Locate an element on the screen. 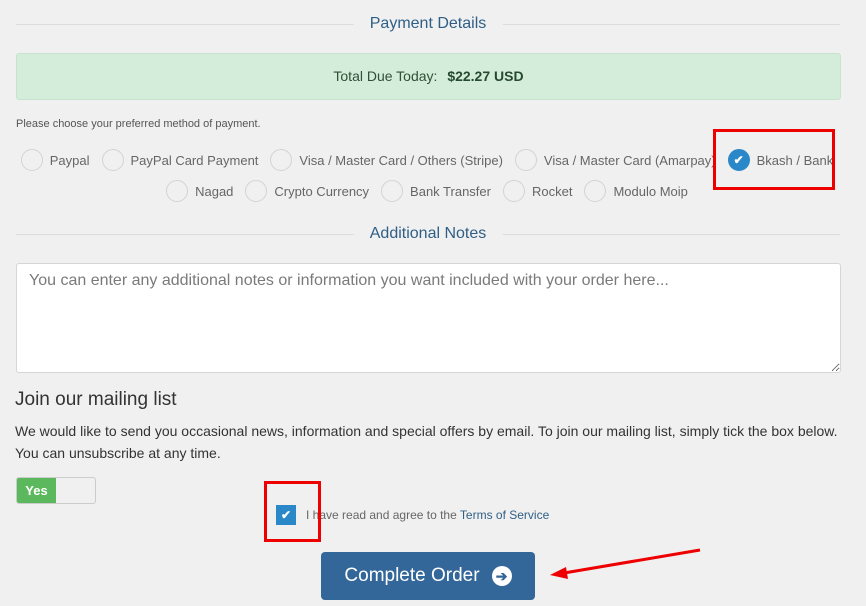  payment-option-modulo-moip: Modulo Moip is located at coordinates (636, 191).